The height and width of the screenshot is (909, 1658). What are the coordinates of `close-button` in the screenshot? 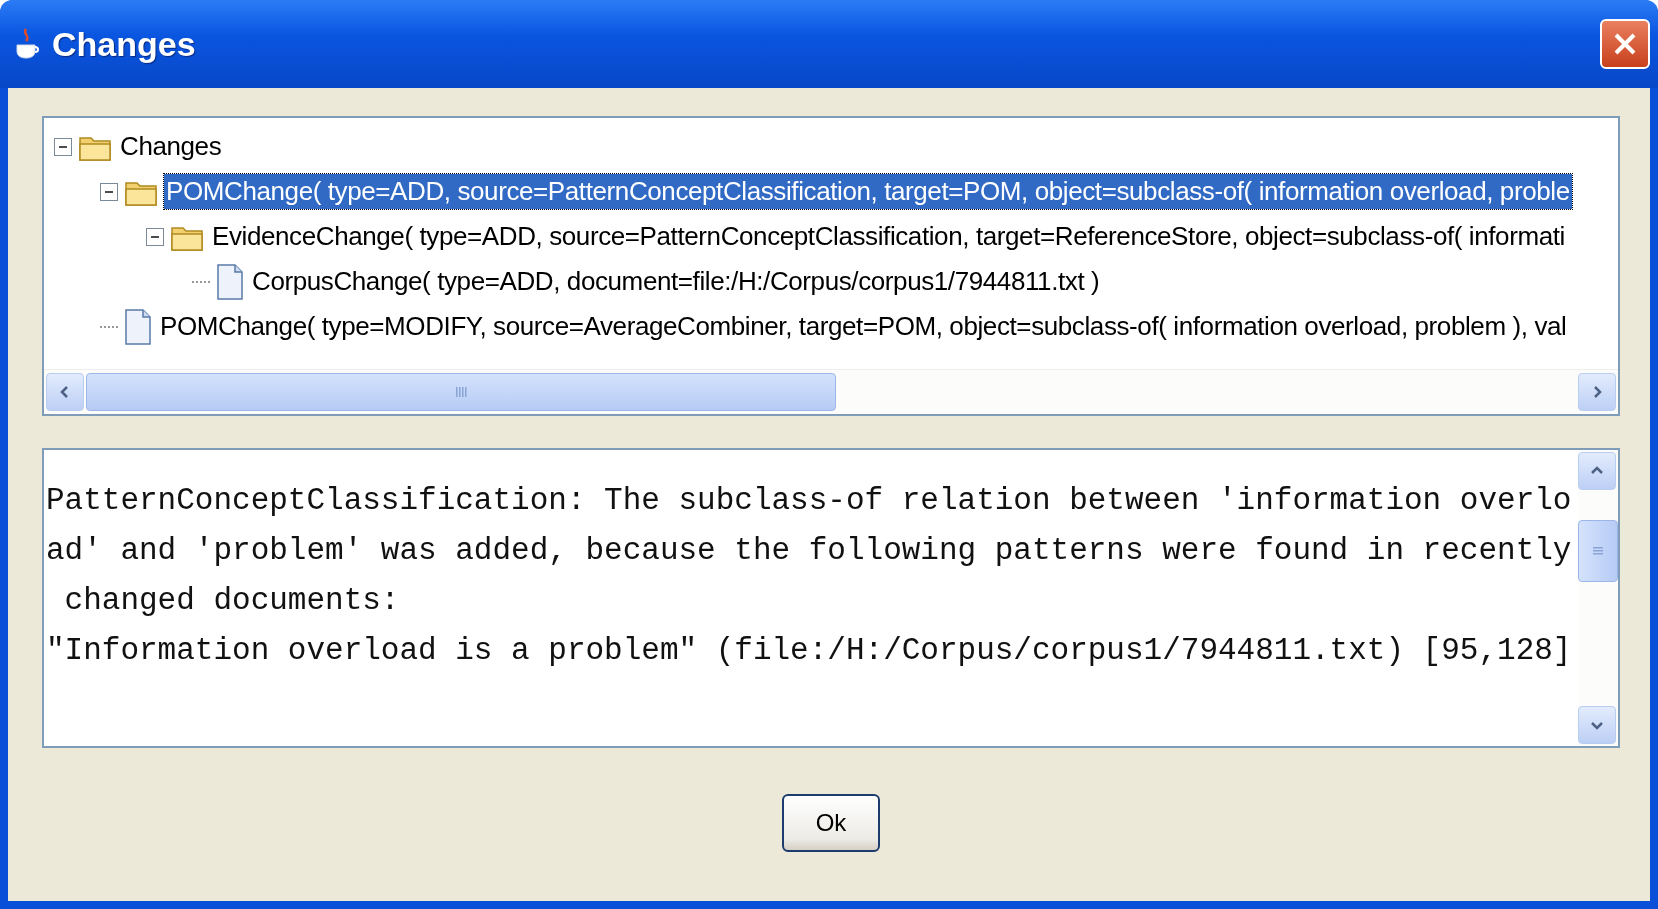 It's located at (1625, 44).